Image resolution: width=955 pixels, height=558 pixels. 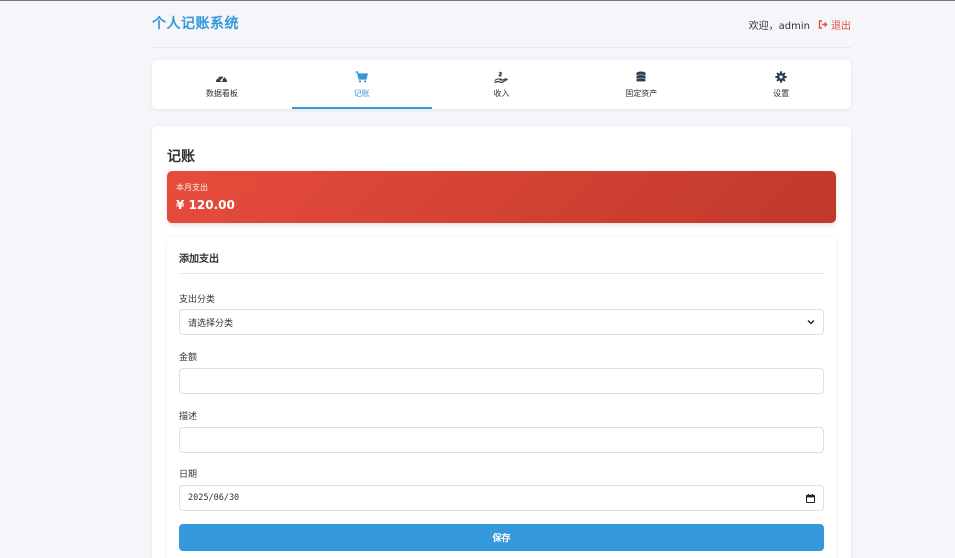 I want to click on nav-item-fixed-assets: 固定资产, so click(x=641, y=84).